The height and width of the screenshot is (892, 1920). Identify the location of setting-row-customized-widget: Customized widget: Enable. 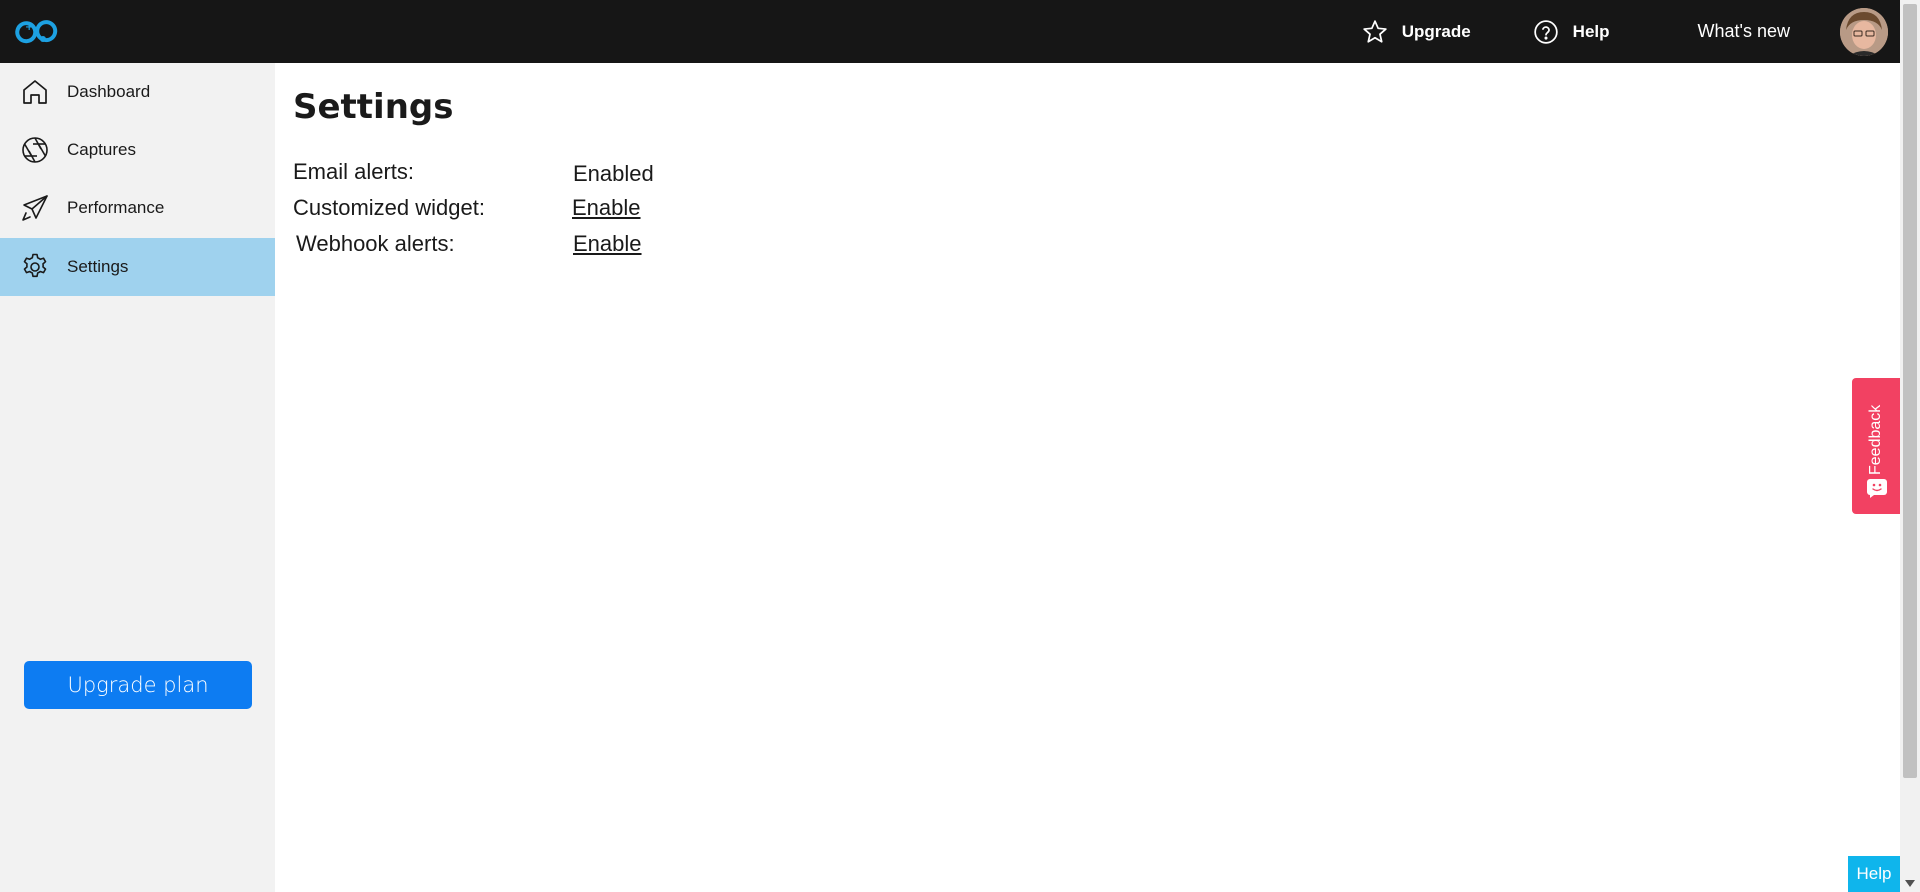
(593, 210).